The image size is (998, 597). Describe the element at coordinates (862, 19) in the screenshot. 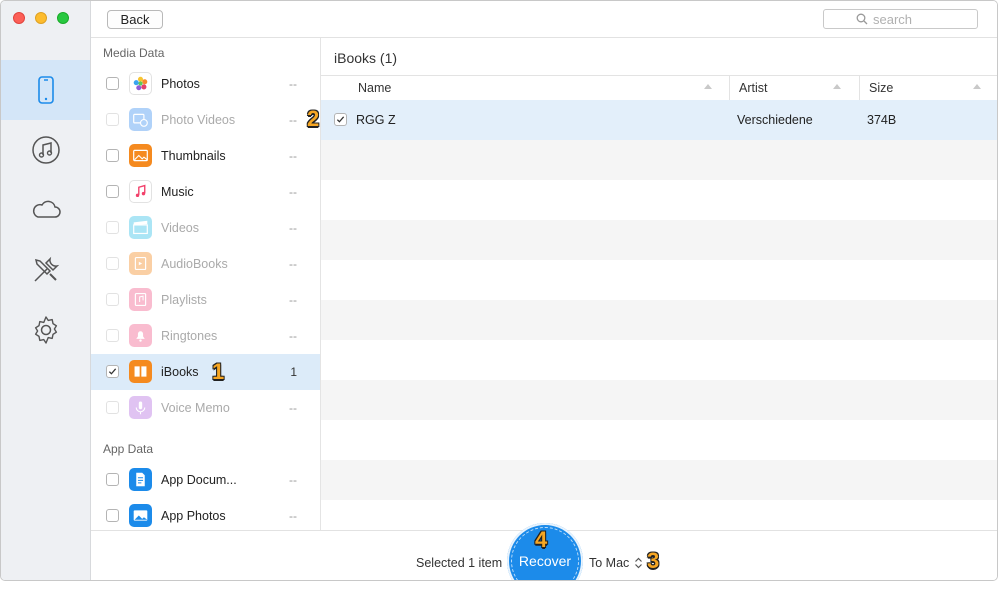

I see `search-icon` at that location.